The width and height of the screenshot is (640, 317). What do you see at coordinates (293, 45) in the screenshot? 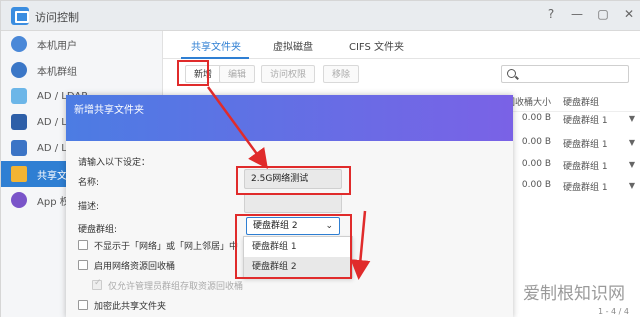
I see `tab-virtual-disks: 虚拟磁盘` at bounding box center [293, 45].